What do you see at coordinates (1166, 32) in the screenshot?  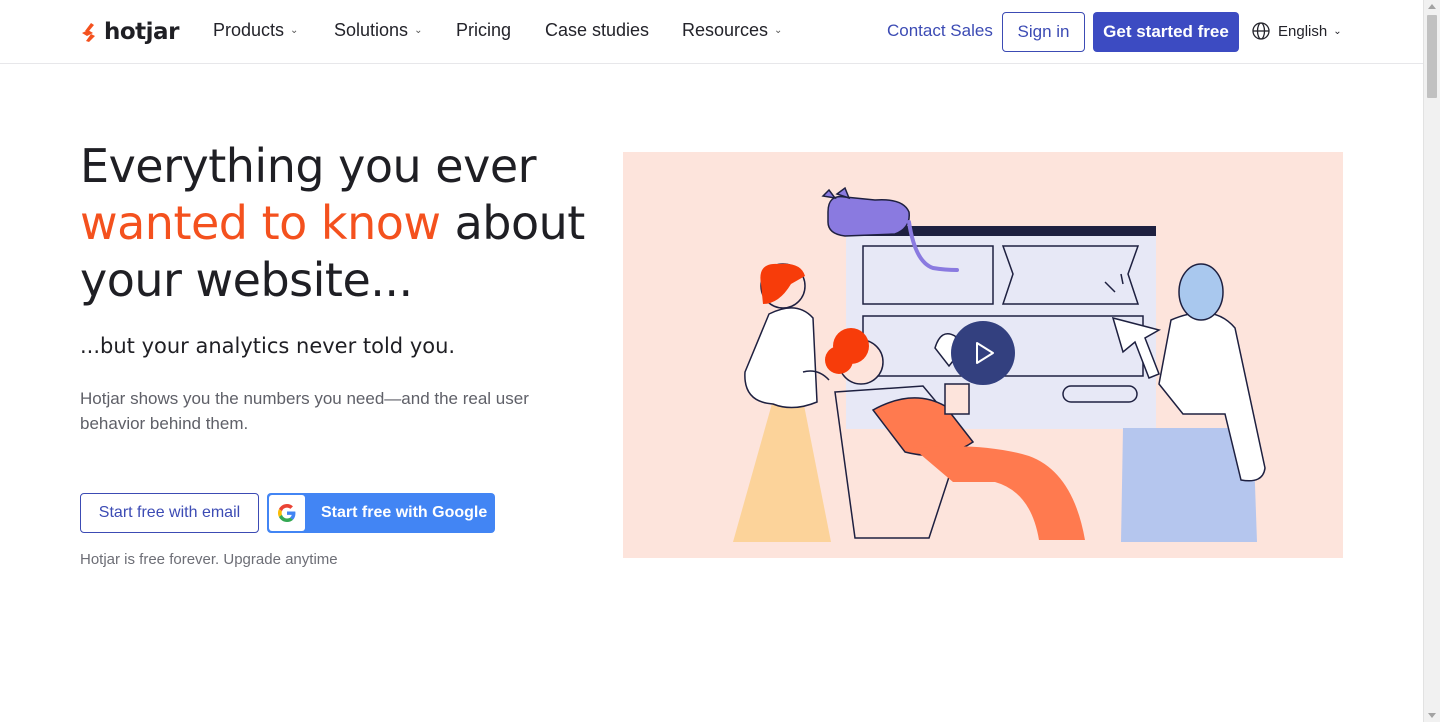 I see `get-started-button: Get started free` at bounding box center [1166, 32].